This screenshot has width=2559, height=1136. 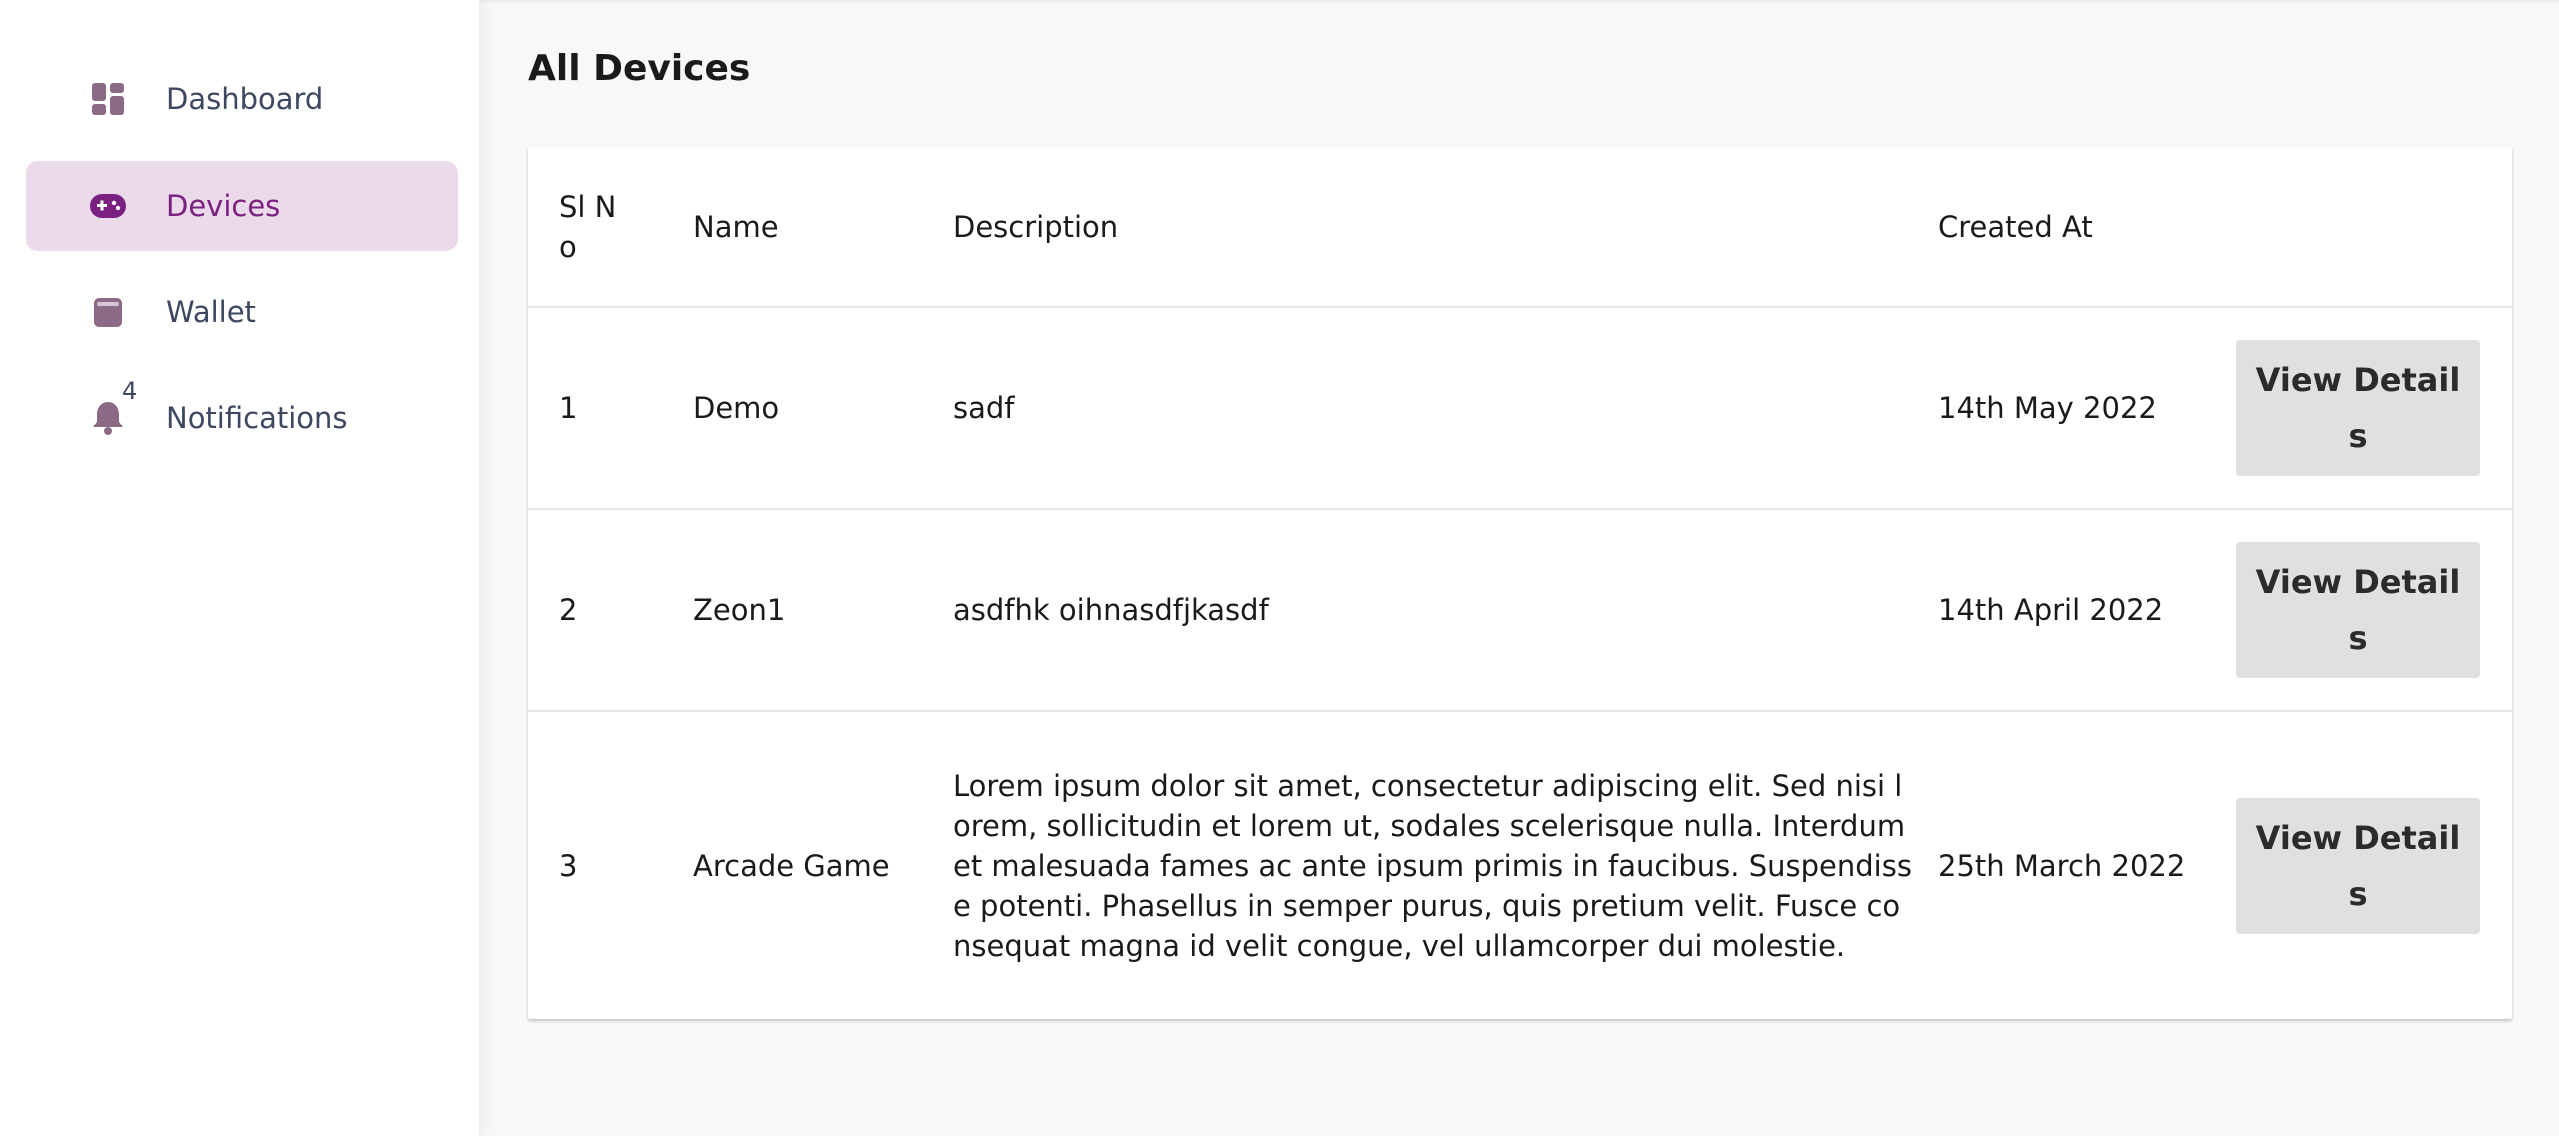 I want to click on topbar-divider, so click(x=1519, y=2).